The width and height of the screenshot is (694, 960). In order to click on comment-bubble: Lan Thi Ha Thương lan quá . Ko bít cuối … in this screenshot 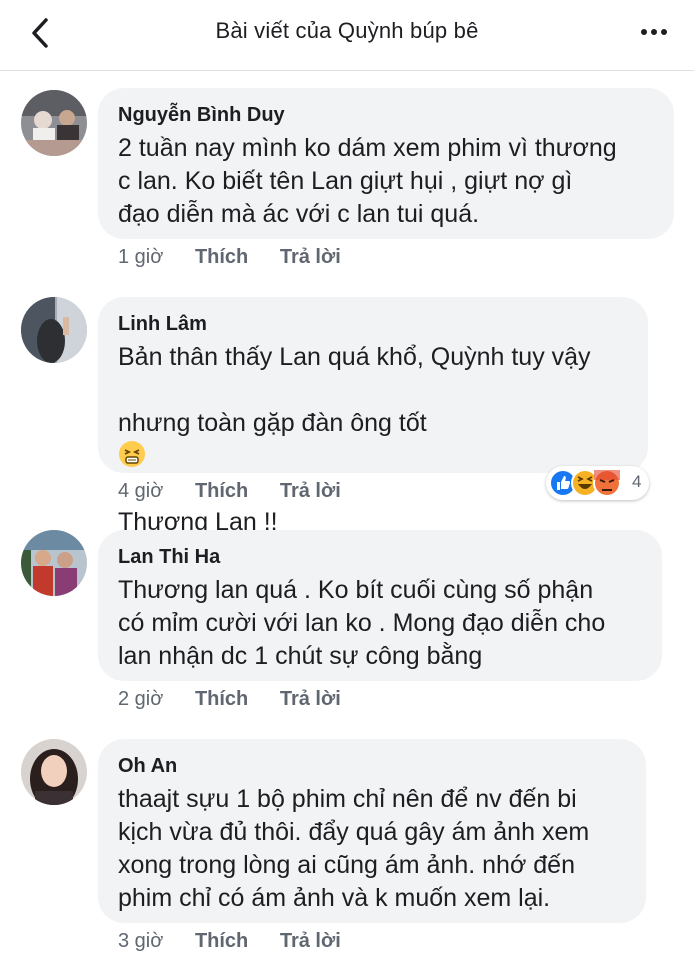, I will do `click(380, 605)`.